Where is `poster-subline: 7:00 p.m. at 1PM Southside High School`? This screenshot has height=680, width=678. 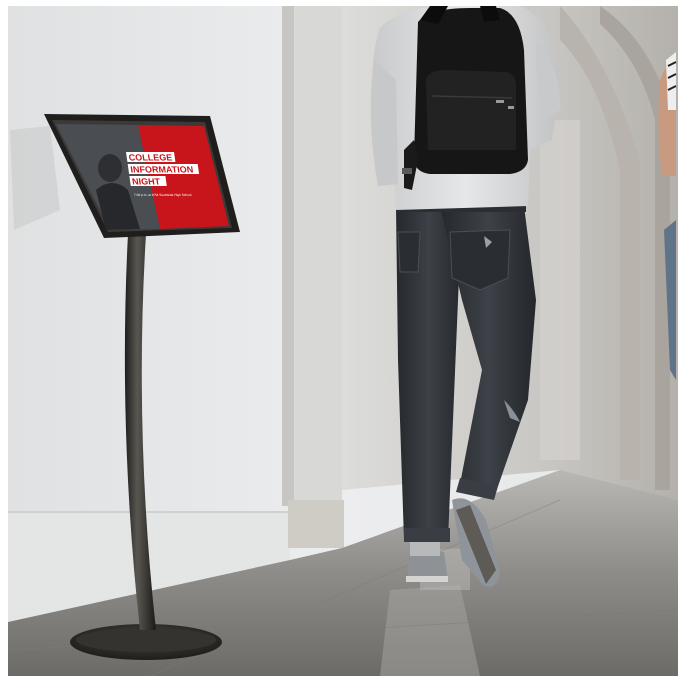 poster-subline: 7:00 p.m. at 1PM Southside High School is located at coordinates (163, 195).